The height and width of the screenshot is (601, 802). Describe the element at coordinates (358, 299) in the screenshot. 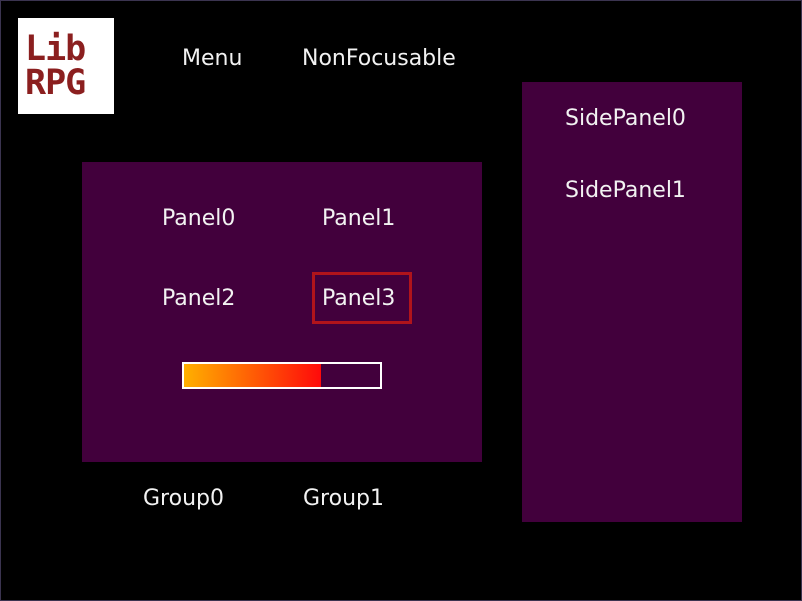

I see `panel-item-3: Panel3` at that location.